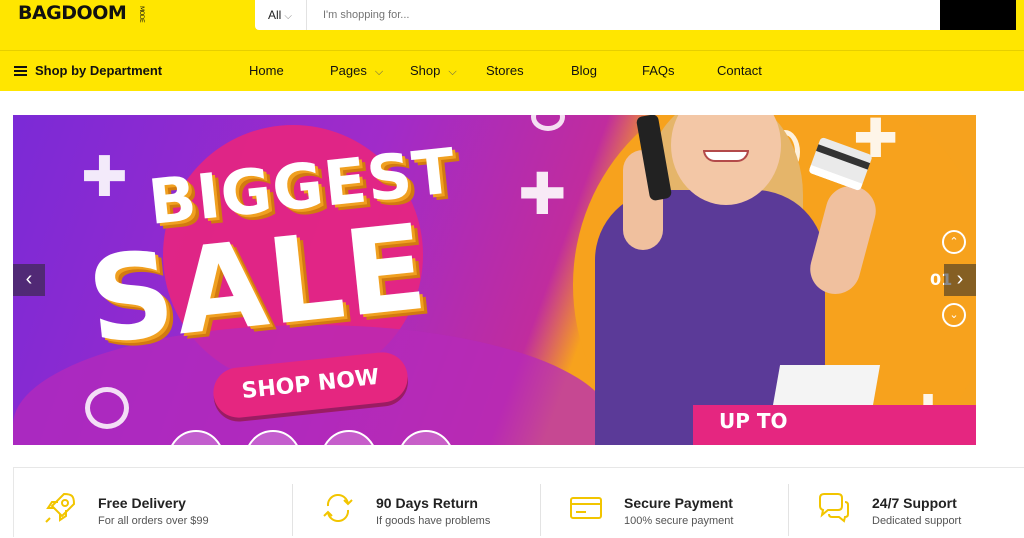 The height and width of the screenshot is (538, 1024). Describe the element at coordinates (739, 70) in the screenshot. I see `nav-item-contact: Contact` at that location.